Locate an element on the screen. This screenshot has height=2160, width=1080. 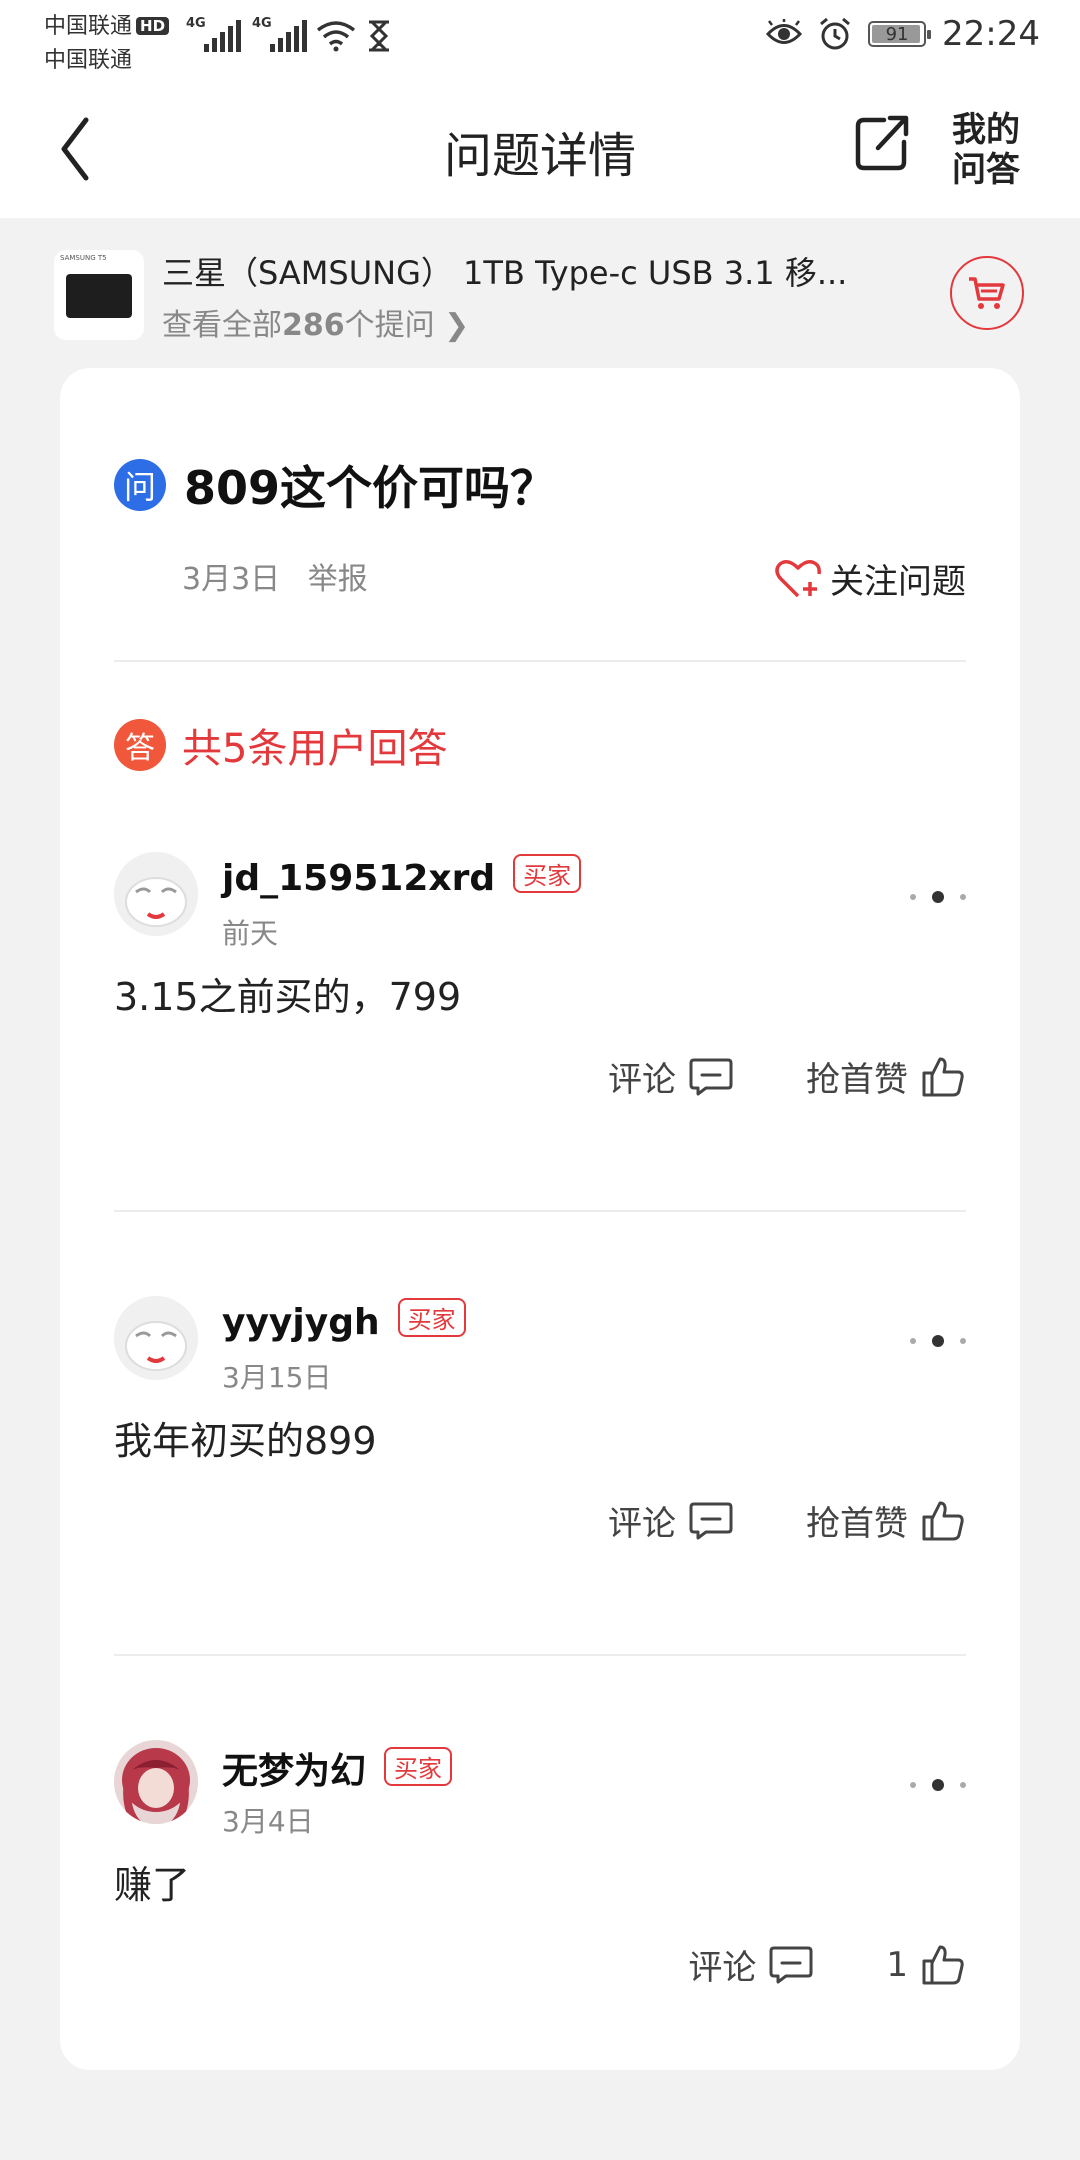
status-right: 91 22:24 is located at coordinates (903, 34).